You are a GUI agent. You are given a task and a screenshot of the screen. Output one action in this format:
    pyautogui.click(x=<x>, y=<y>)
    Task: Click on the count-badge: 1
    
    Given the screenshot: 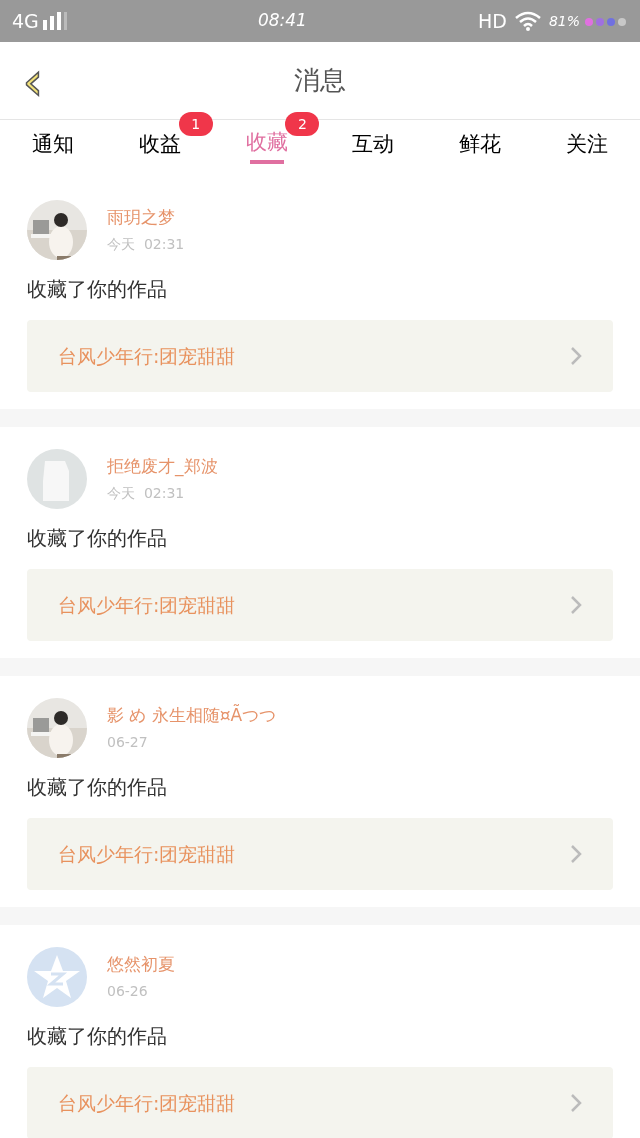 What is the action you would take?
    pyautogui.click(x=195, y=124)
    